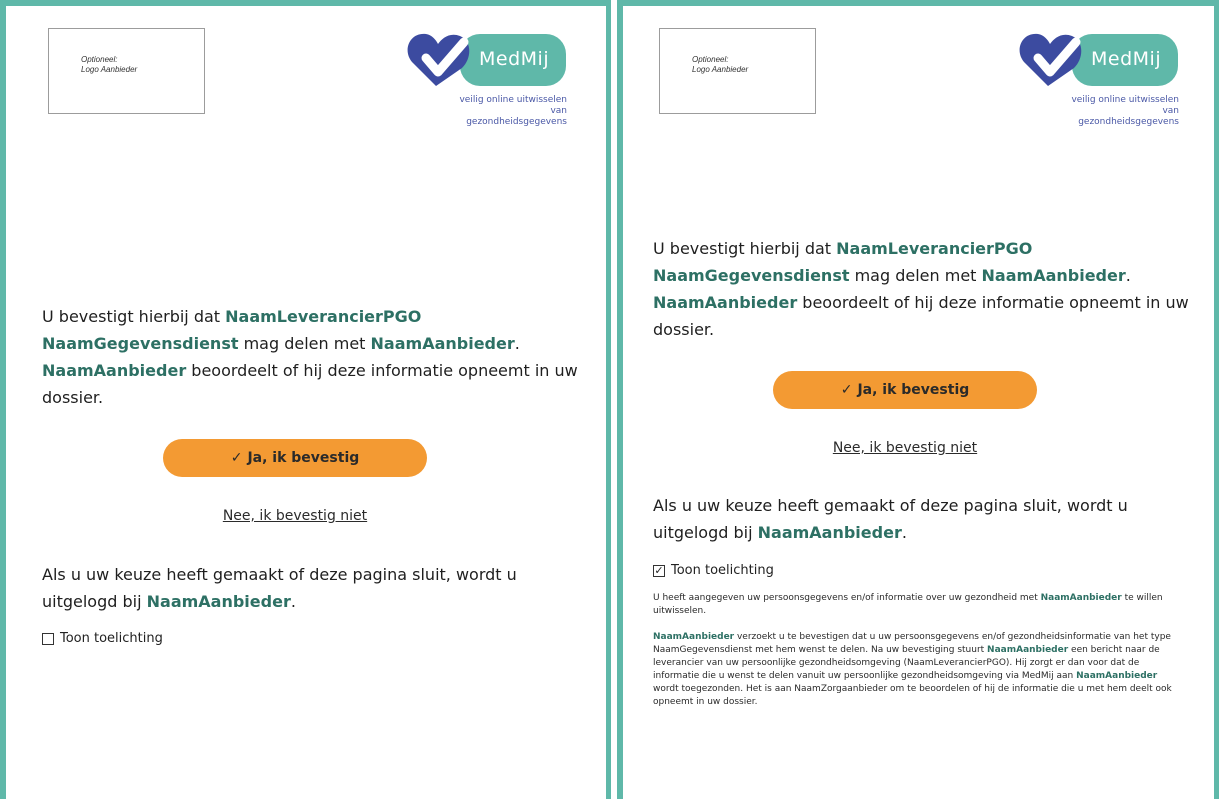  Describe the element at coordinates (48, 638) in the screenshot. I see `explanation-checkbox` at that location.